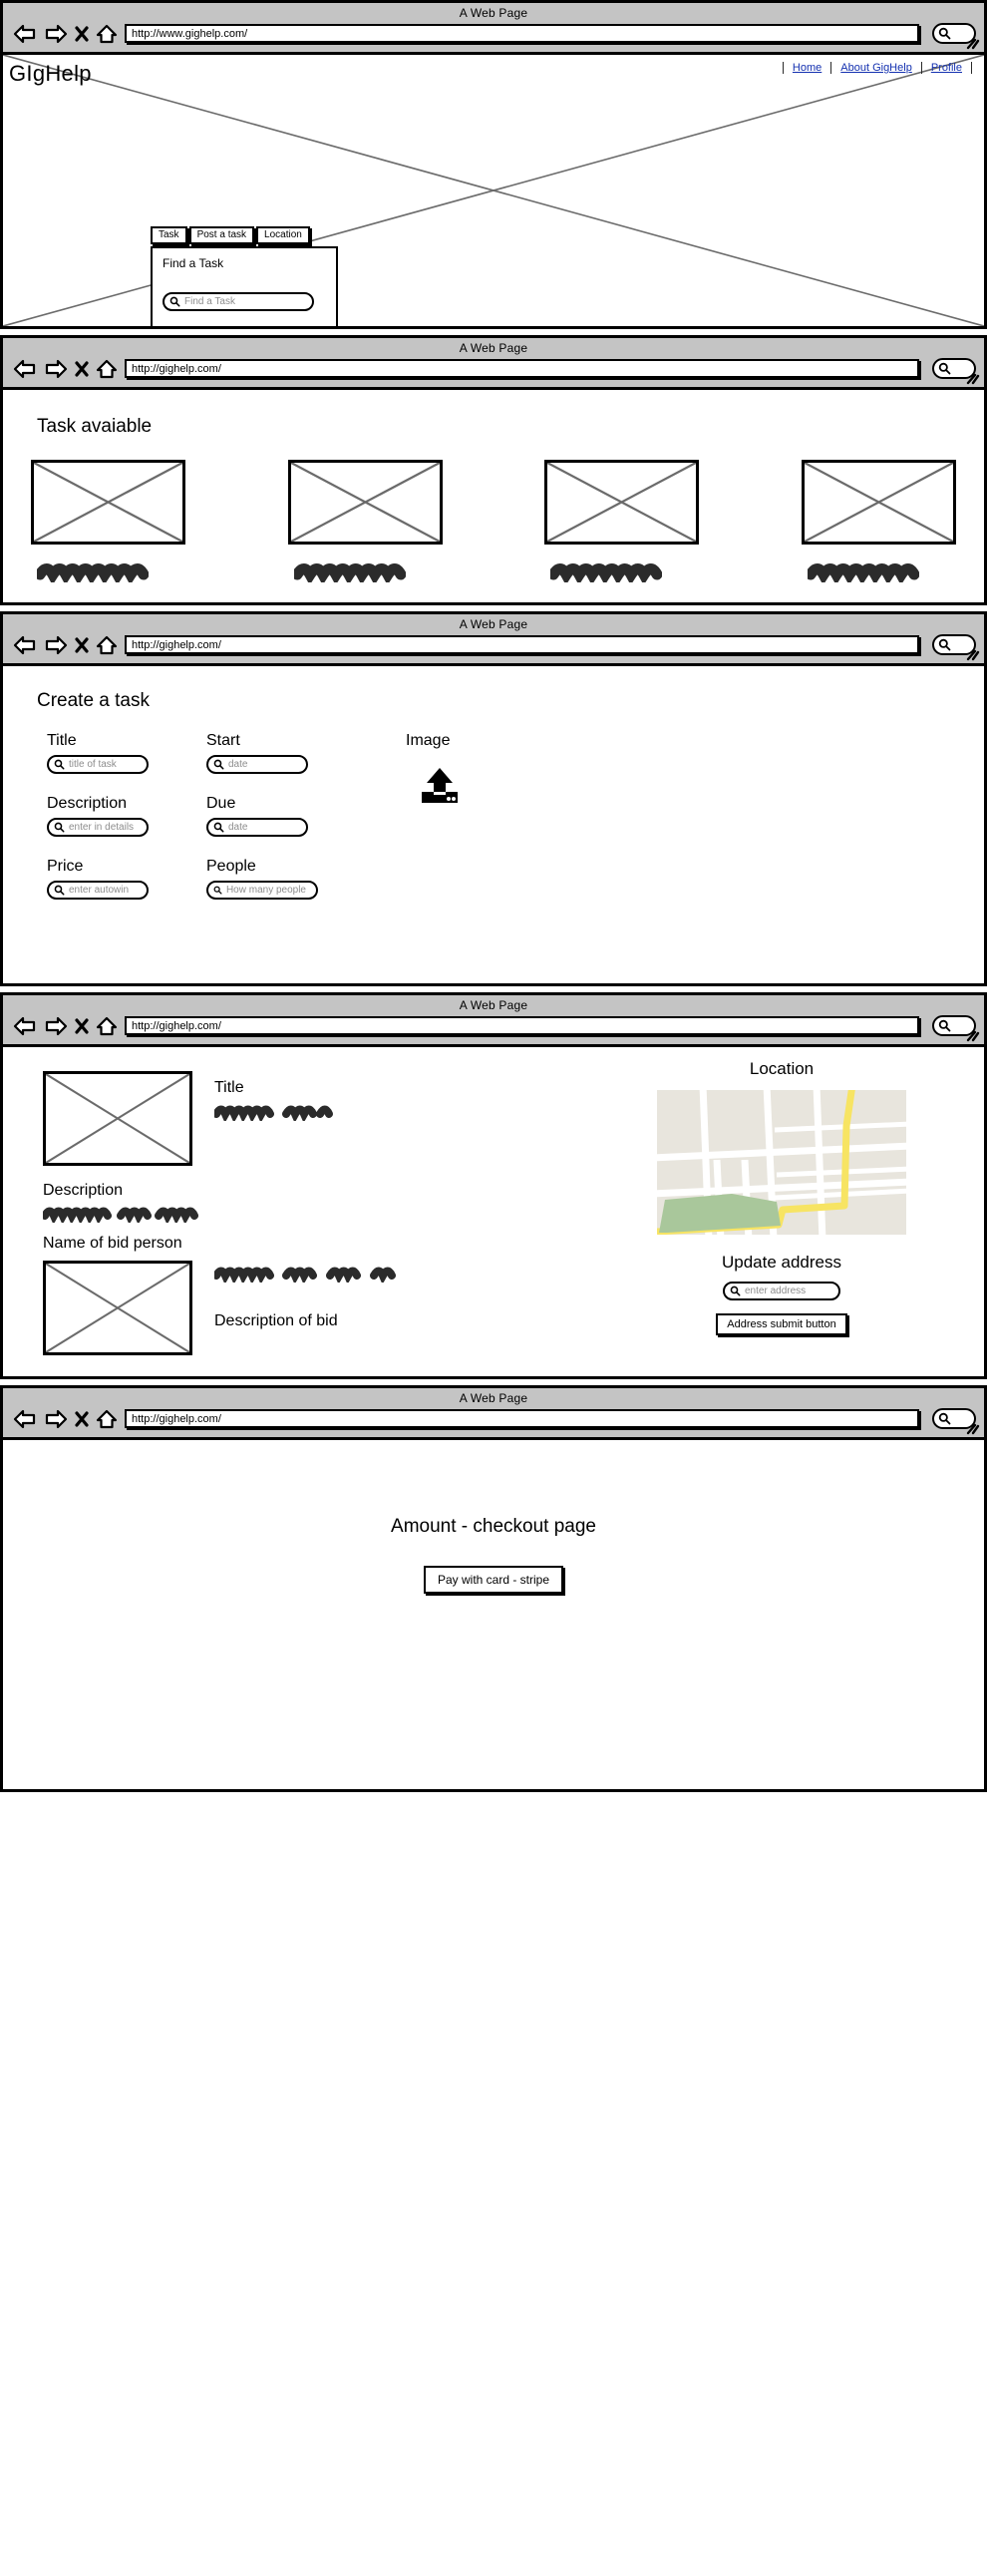  I want to click on title-input: title of task, so click(98, 765).